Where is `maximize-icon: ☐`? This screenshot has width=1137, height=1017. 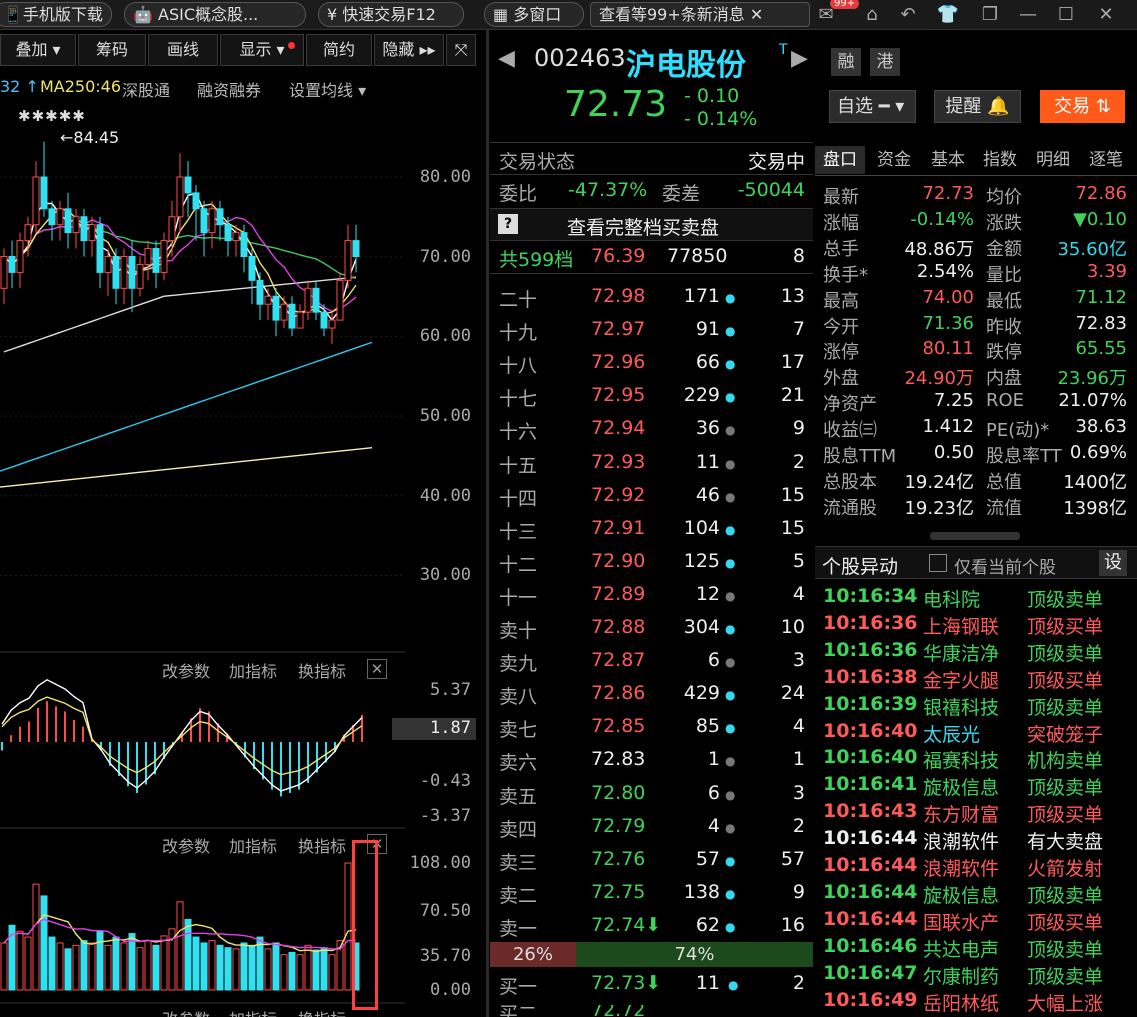 maximize-icon: ☐ is located at coordinates (1066, 15).